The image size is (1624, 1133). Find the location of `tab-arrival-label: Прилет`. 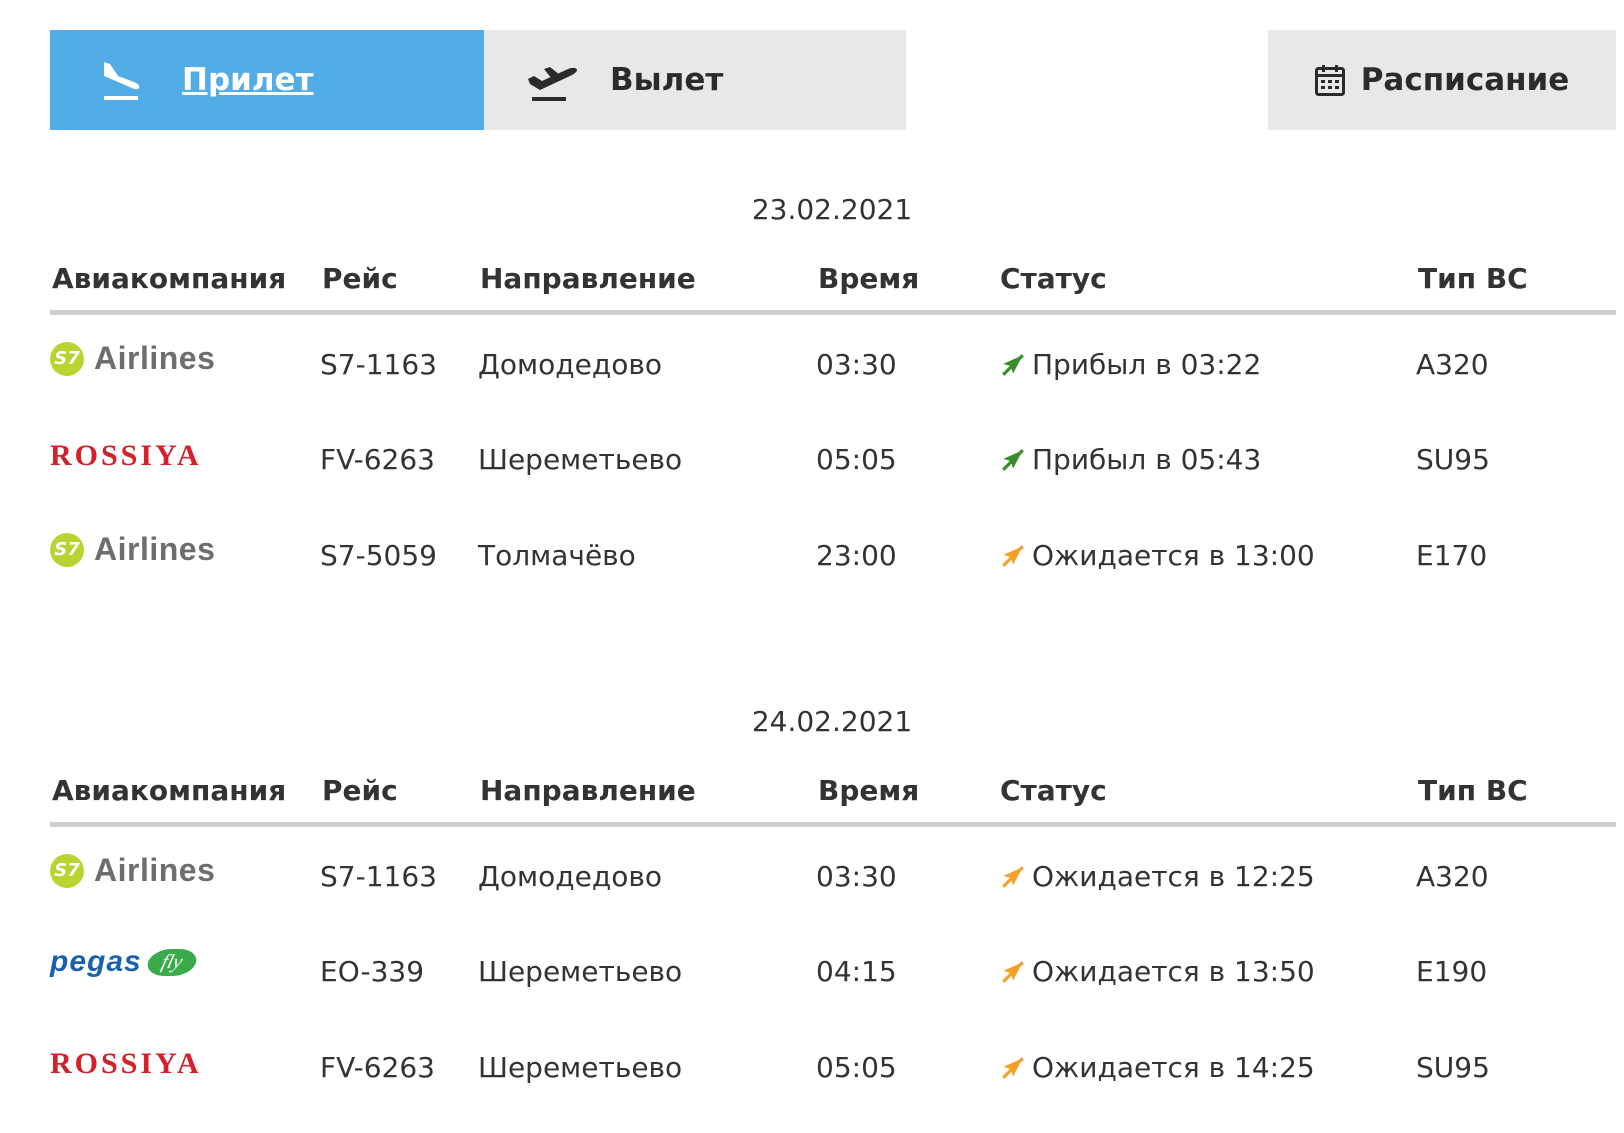

tab-arrival-label: Прилет is located at coordinates (248, 80).